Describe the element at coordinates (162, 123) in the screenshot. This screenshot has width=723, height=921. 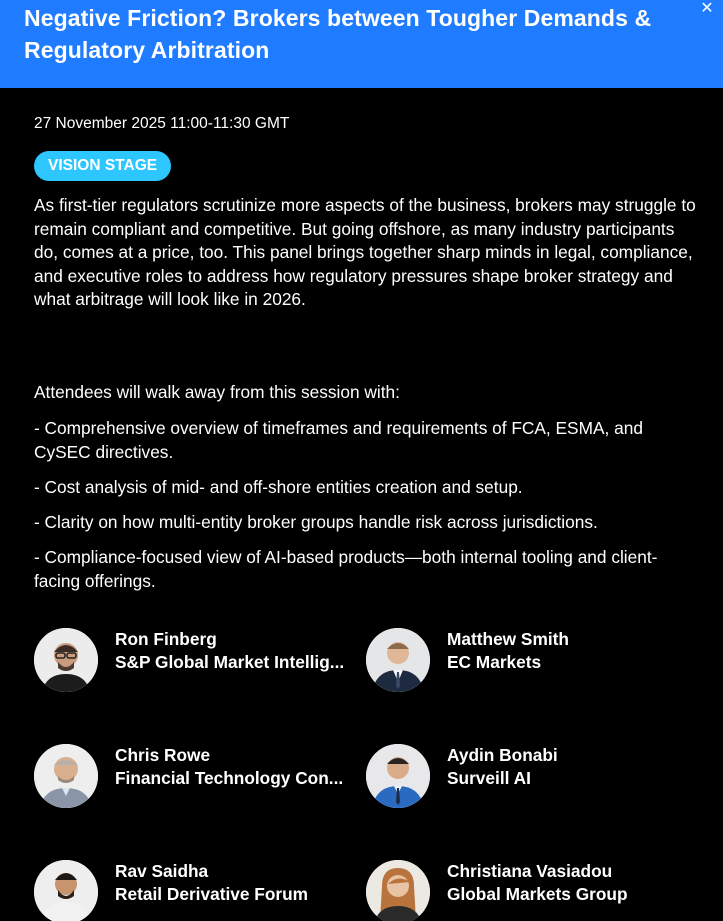
I see `session-datetime: 27 November 2025 11:00-11:30 GMT` at that location.